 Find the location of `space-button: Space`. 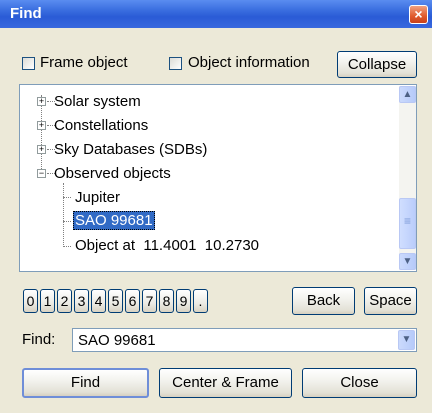

space-button: Space is located at coordinates (390, 301).